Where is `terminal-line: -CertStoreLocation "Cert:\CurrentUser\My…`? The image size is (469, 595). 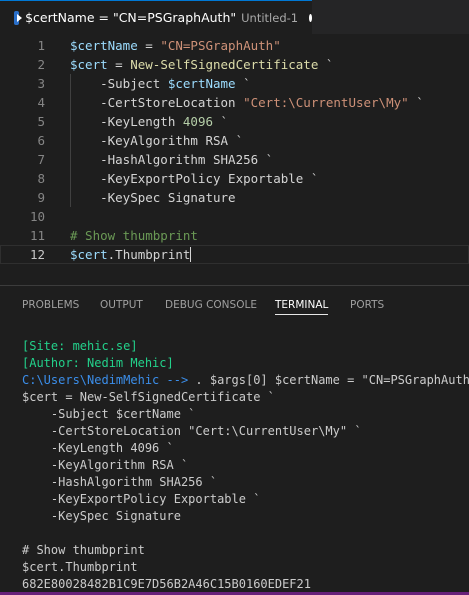 terminal-line: -CertStoreLocation "Cert:\CurrentUser\My… is located at coordinates (192, 431).